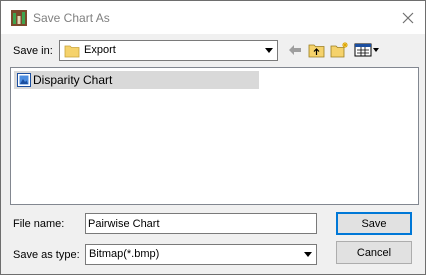  What do you see at coordinates (295, 50) in the screenshot?
I see `back-arrow-icon` at bounding box center [295, 50].